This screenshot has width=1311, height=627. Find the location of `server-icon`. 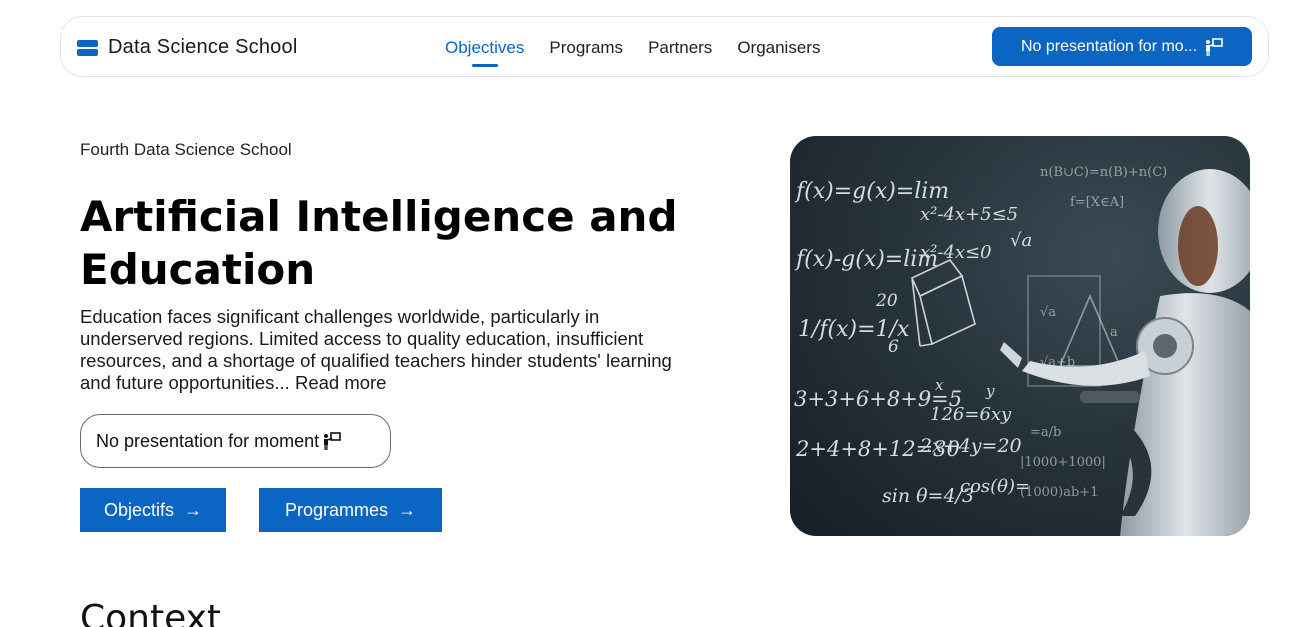

server-icon is located at coordinates (87, 47).